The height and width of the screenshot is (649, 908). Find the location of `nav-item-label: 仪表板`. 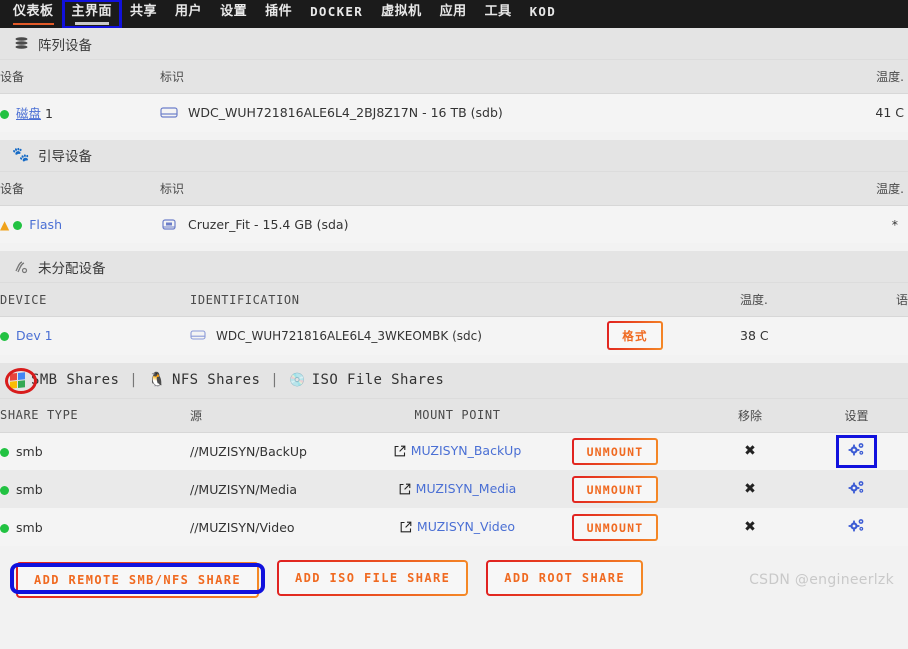

nav-item-label: 仪表板 is located at coordinates (33, 11).